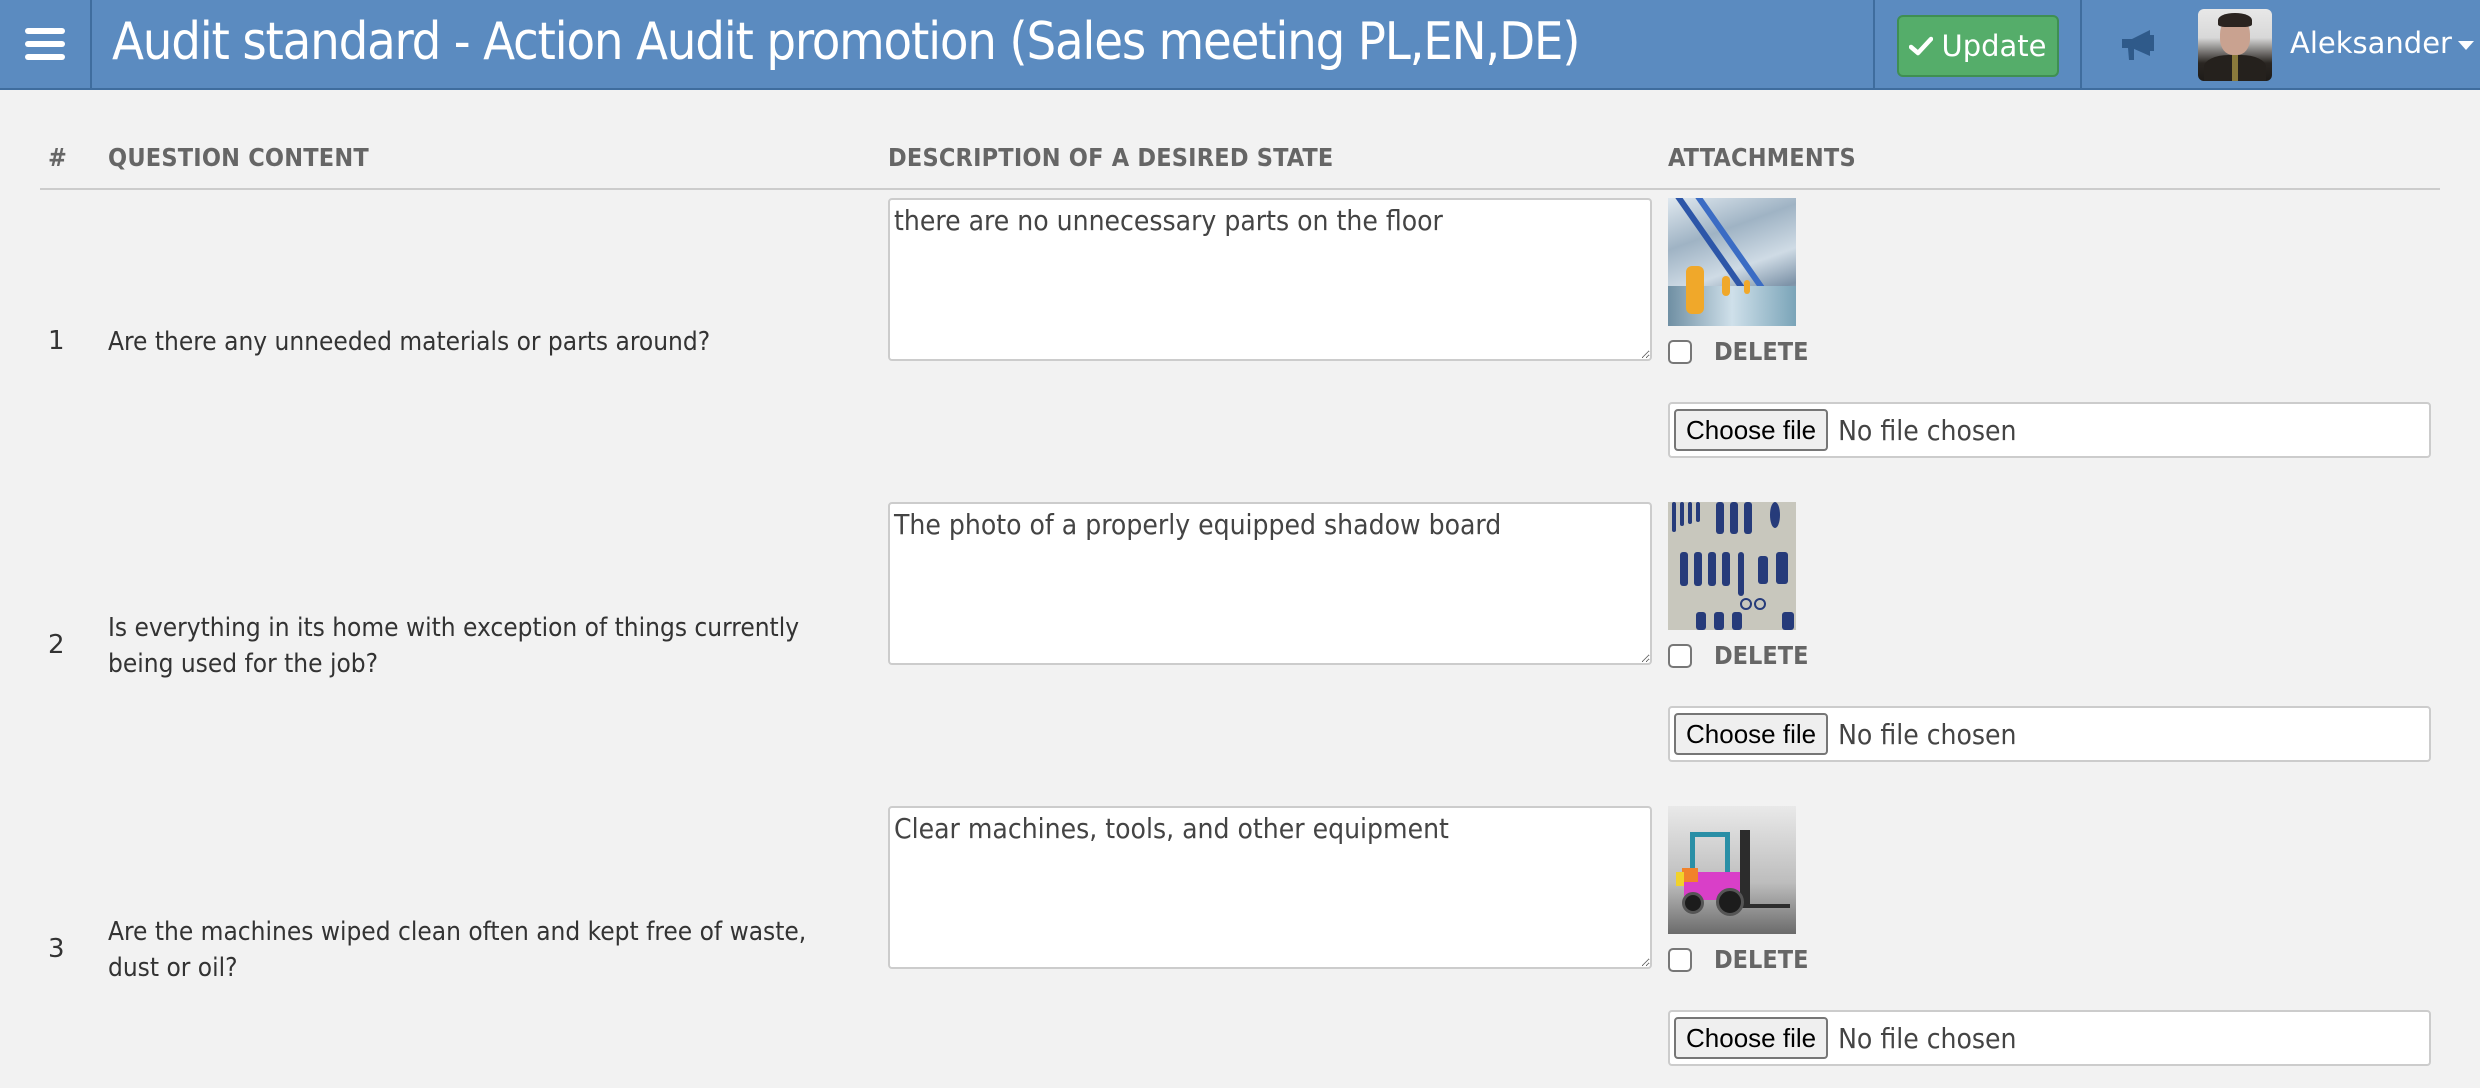 Image resolution: width=2480 pixels, height=1088 pixels. Describe the element at coordinates (56, 645) in the screenshot. I see `row-number: 2` at that location.